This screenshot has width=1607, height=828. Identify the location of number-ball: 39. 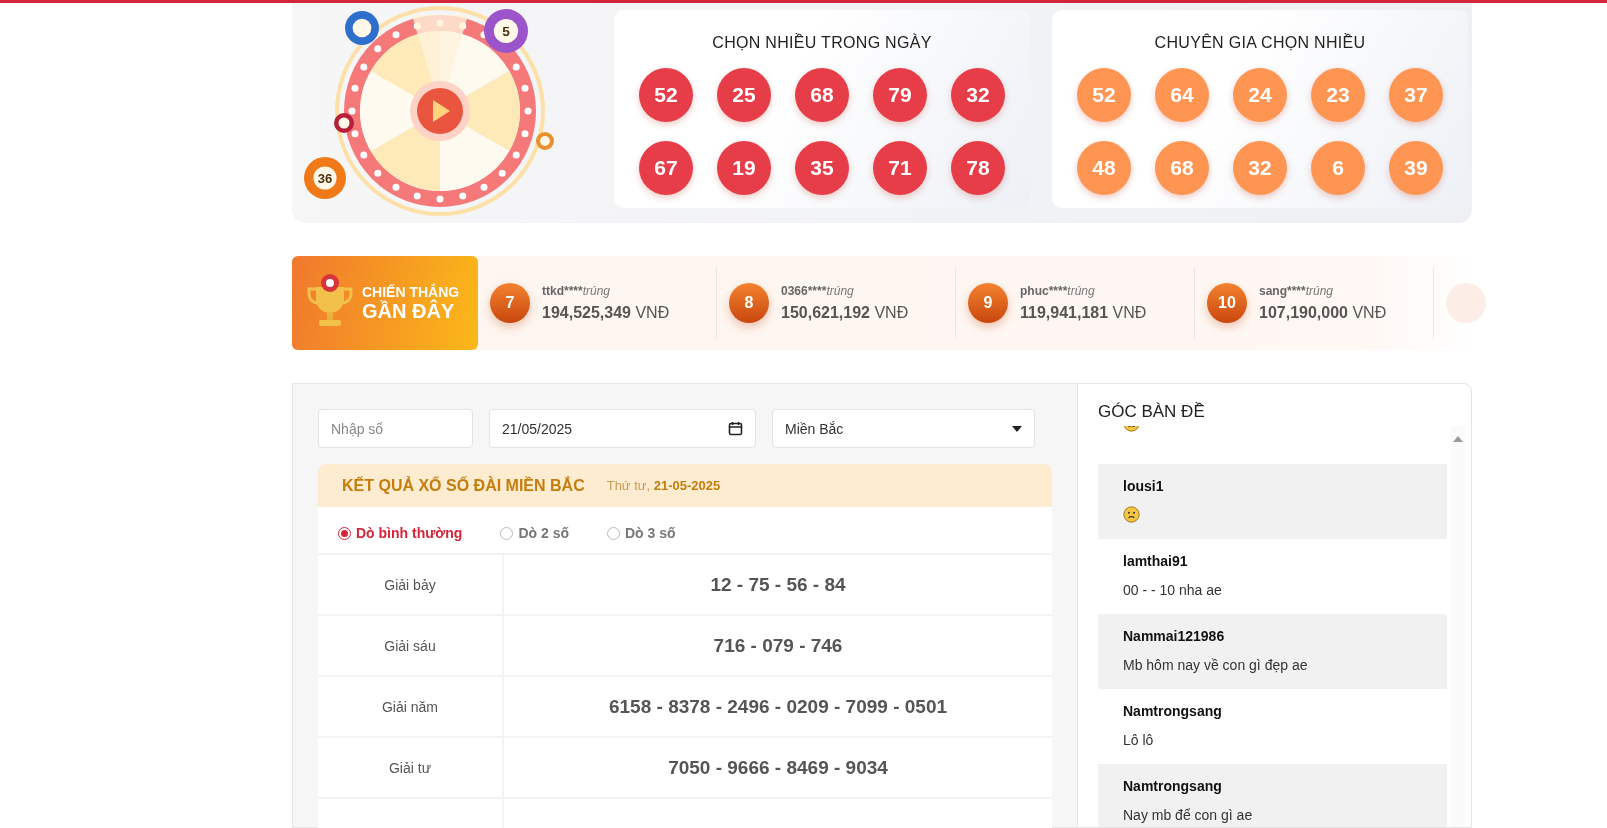
(1416, 168).